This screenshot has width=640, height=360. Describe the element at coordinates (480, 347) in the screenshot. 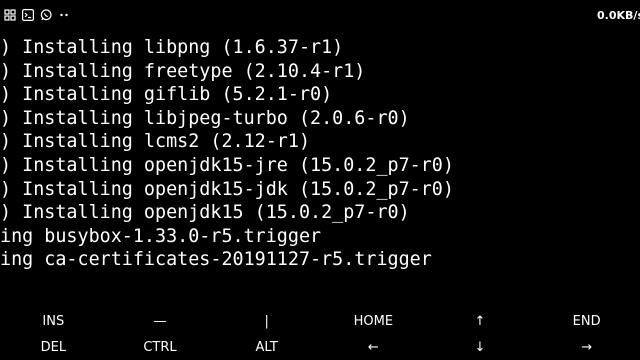

I see `key-down: ↓` at that location.